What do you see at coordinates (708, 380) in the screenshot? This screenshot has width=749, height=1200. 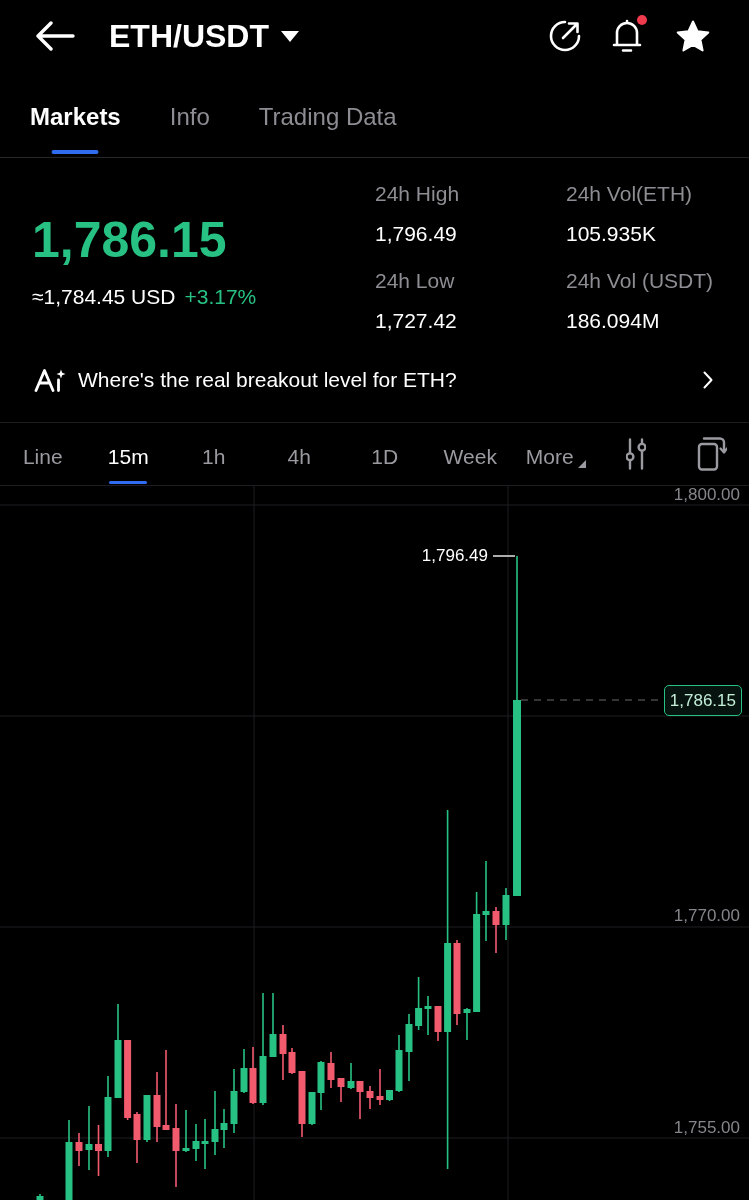 I see `chevron-right-icon` at bounding box center [708, 380].